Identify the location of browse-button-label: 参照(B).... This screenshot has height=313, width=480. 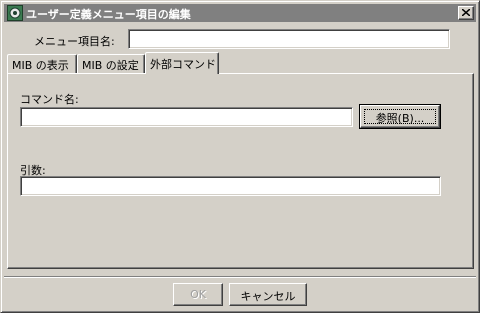
(400, 118).